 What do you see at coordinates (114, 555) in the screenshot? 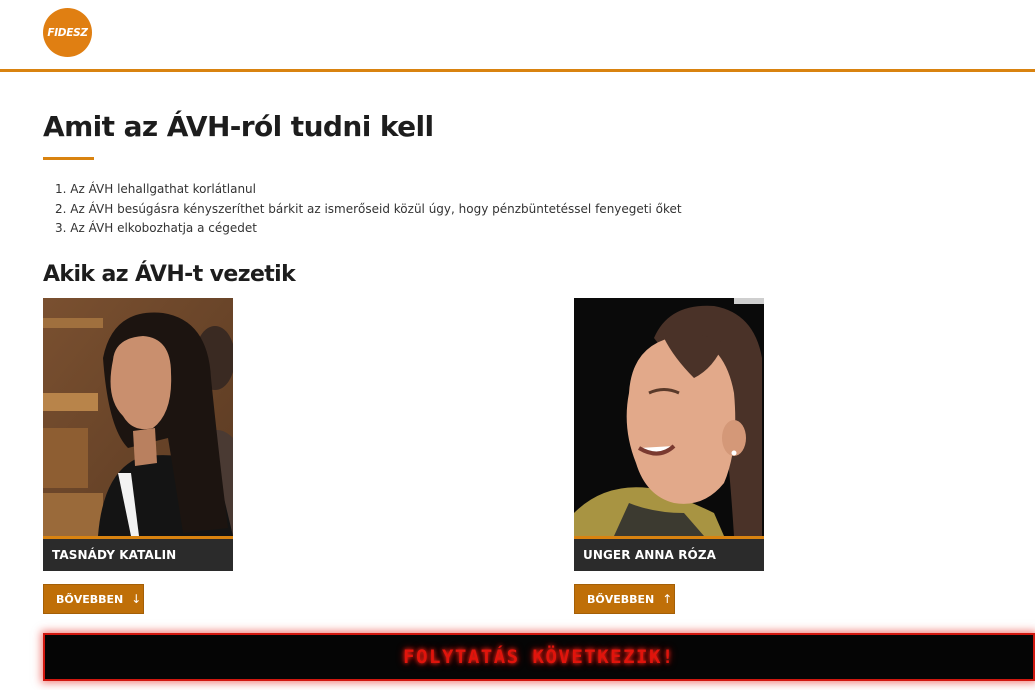
I see `person-name: TASNÁDY KATALIN` at bounding box center [114, 555].